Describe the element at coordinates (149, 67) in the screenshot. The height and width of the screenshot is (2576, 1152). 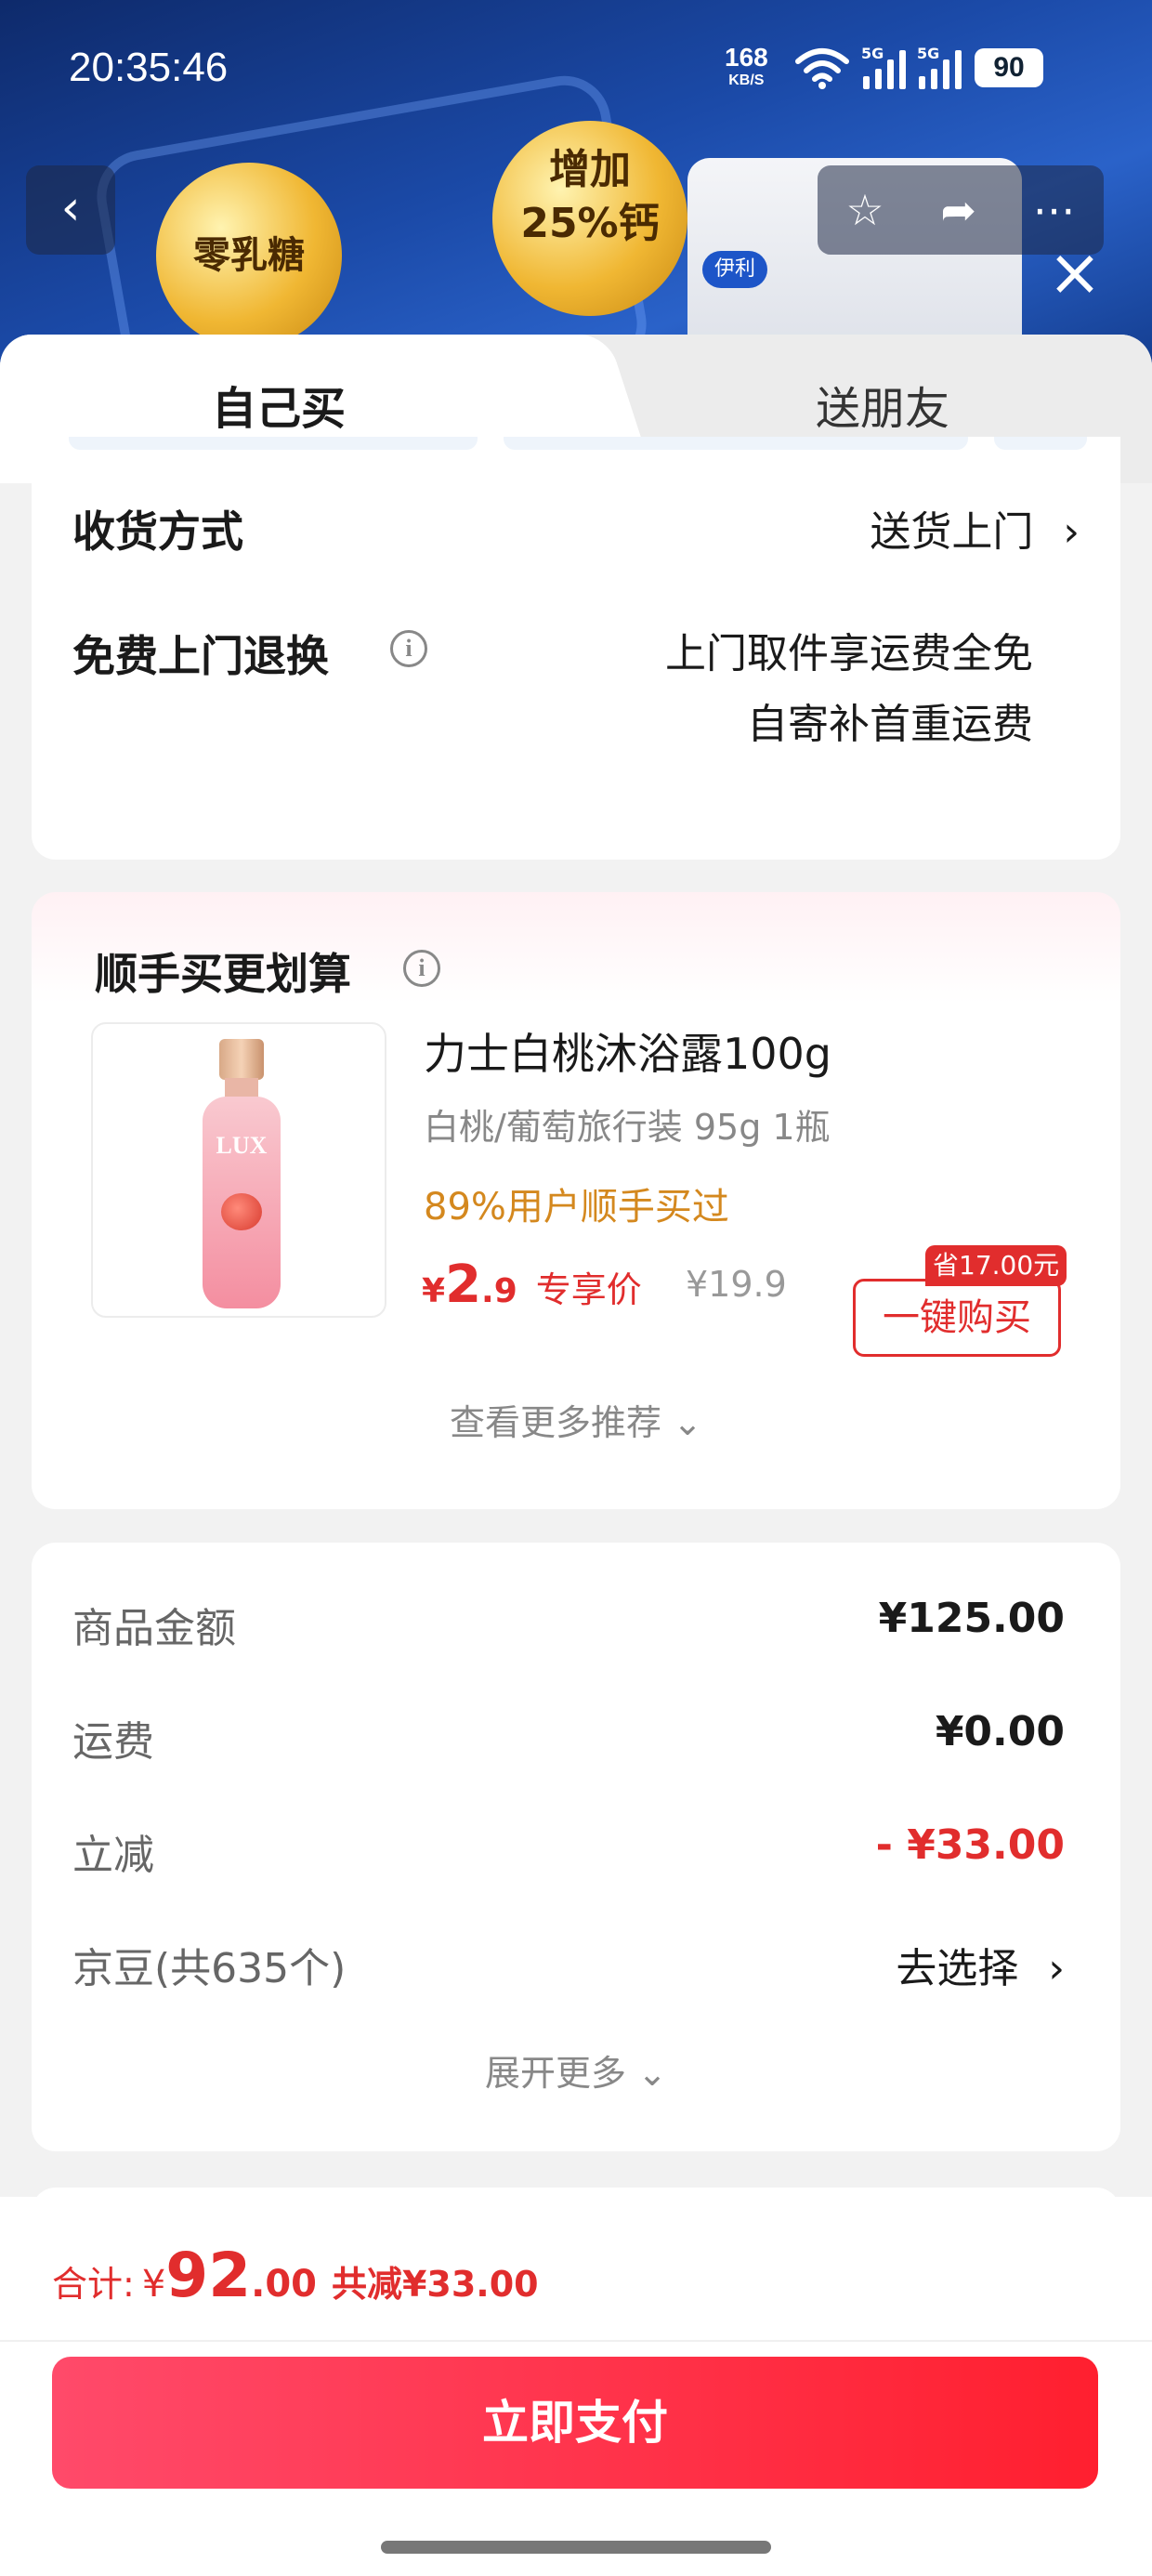
I see `status-time: 20:35:46` at that location.